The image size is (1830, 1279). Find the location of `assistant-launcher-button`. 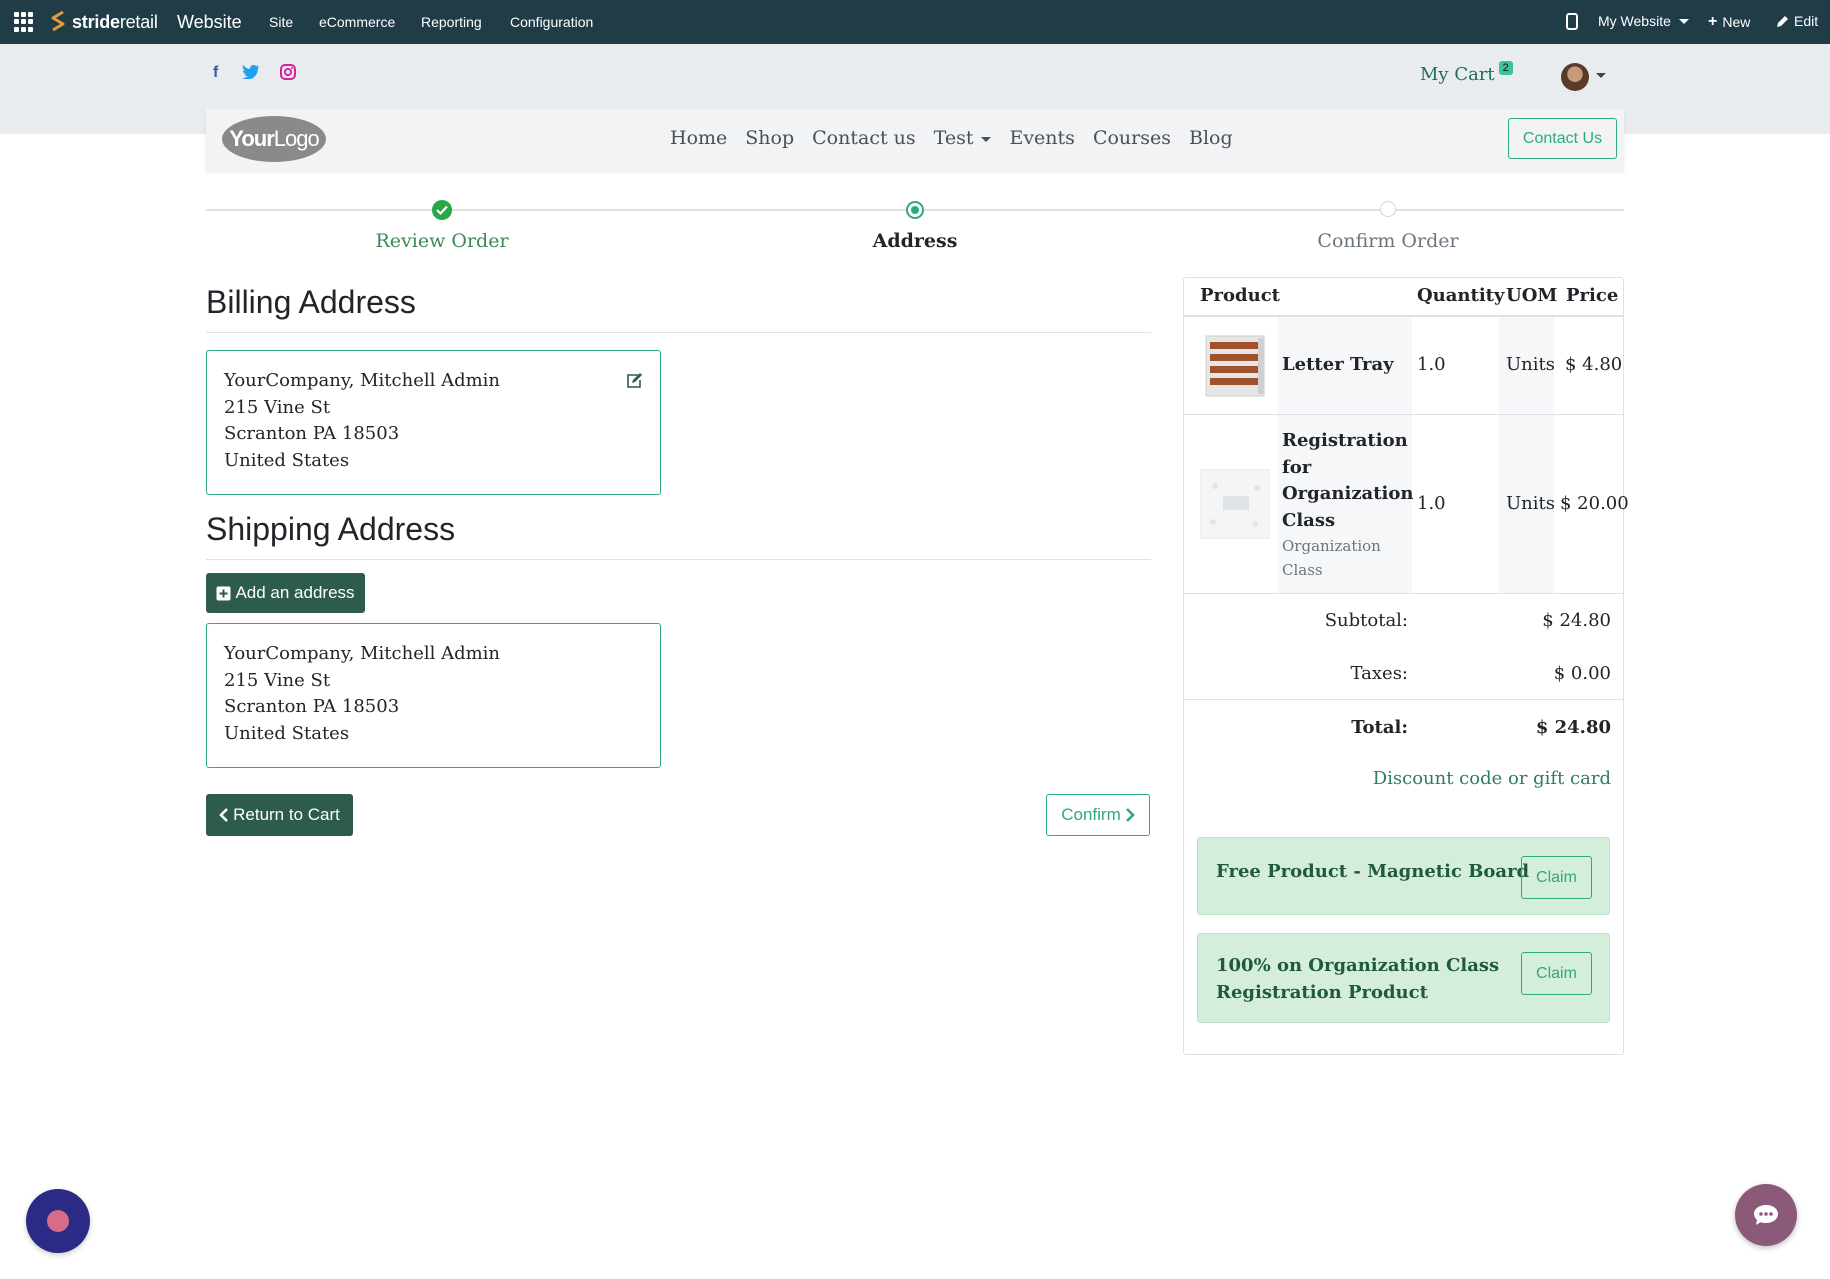

assistant-launcher-button is located at coordinates (58, 1221).